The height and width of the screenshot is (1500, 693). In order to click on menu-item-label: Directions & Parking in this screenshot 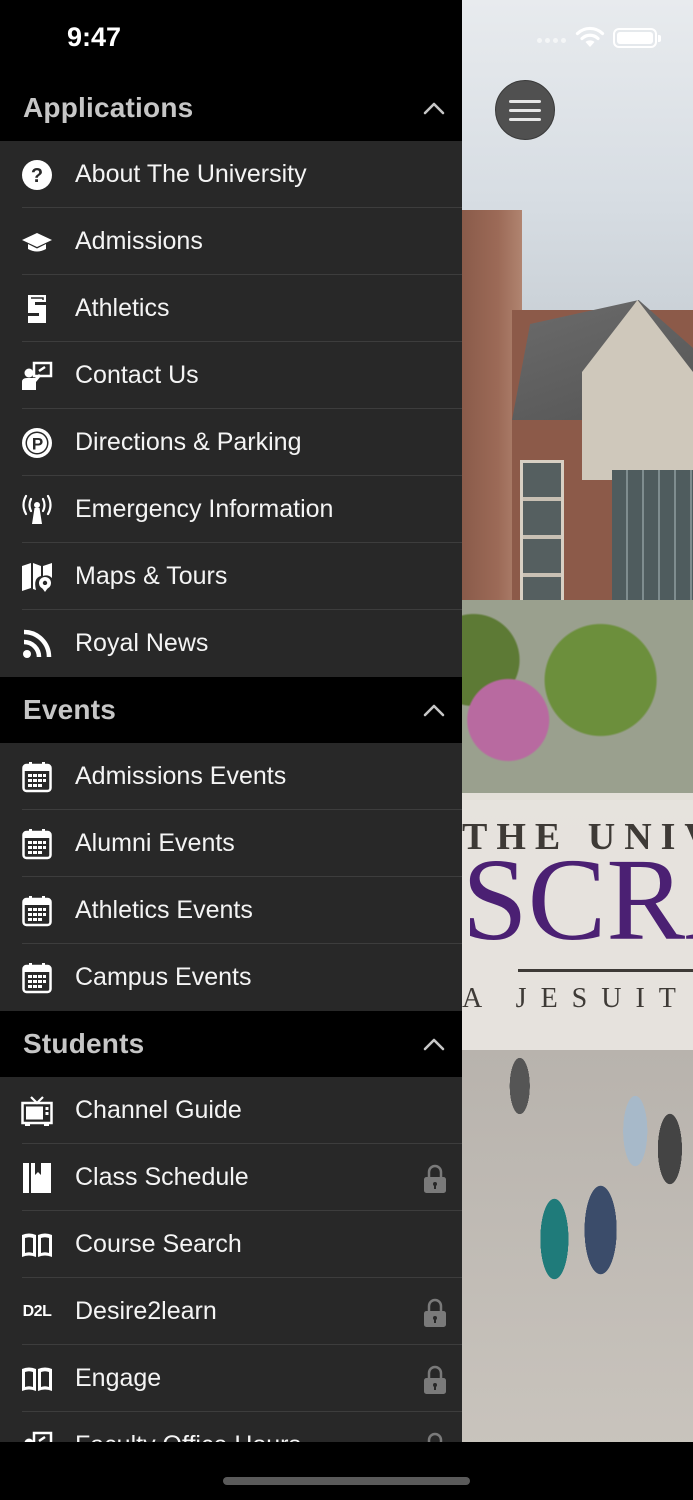, I will do `click(188, 442)`.